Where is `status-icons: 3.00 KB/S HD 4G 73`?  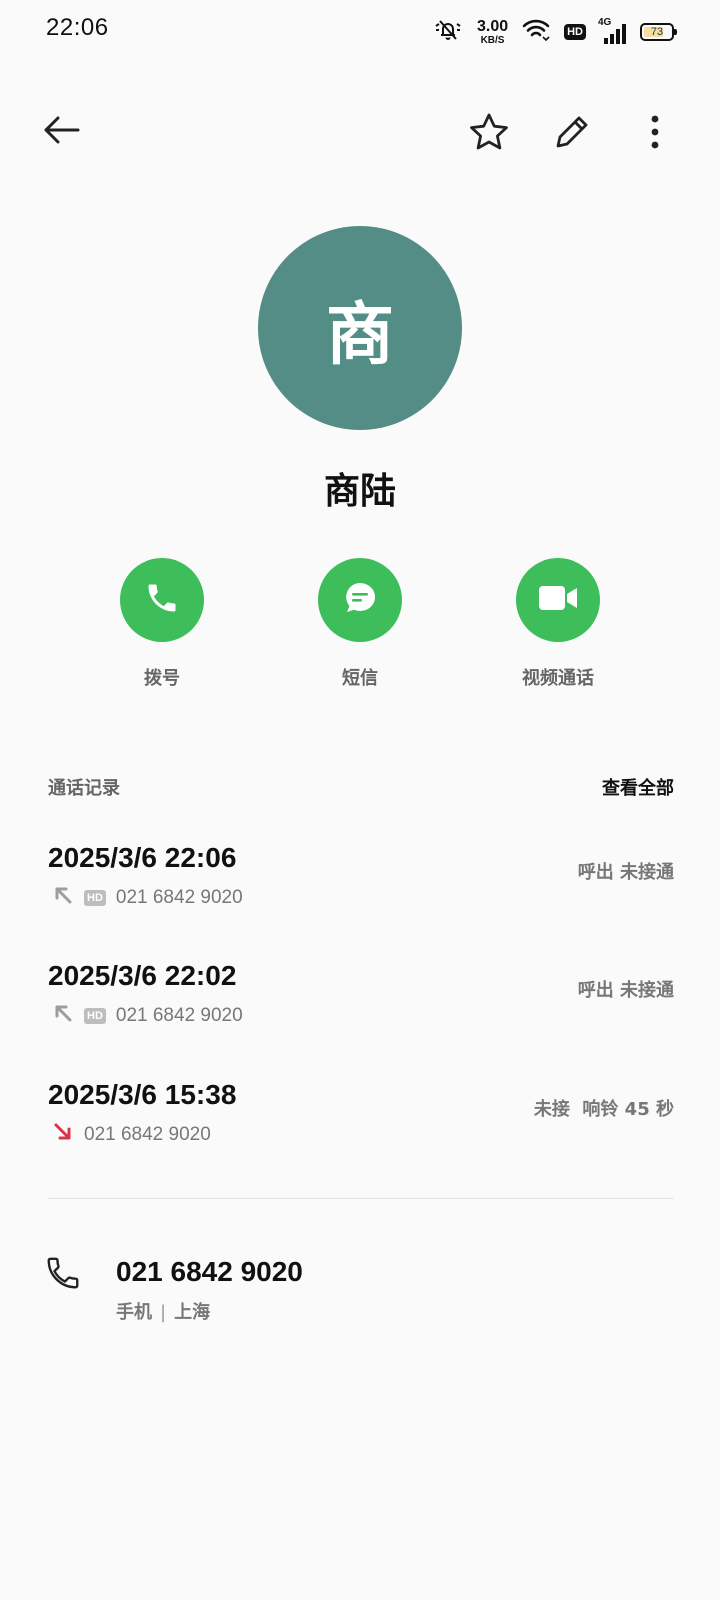 status-icons: 3.00 KB/S HD 4G 73 is located at coordinates (555, 32).